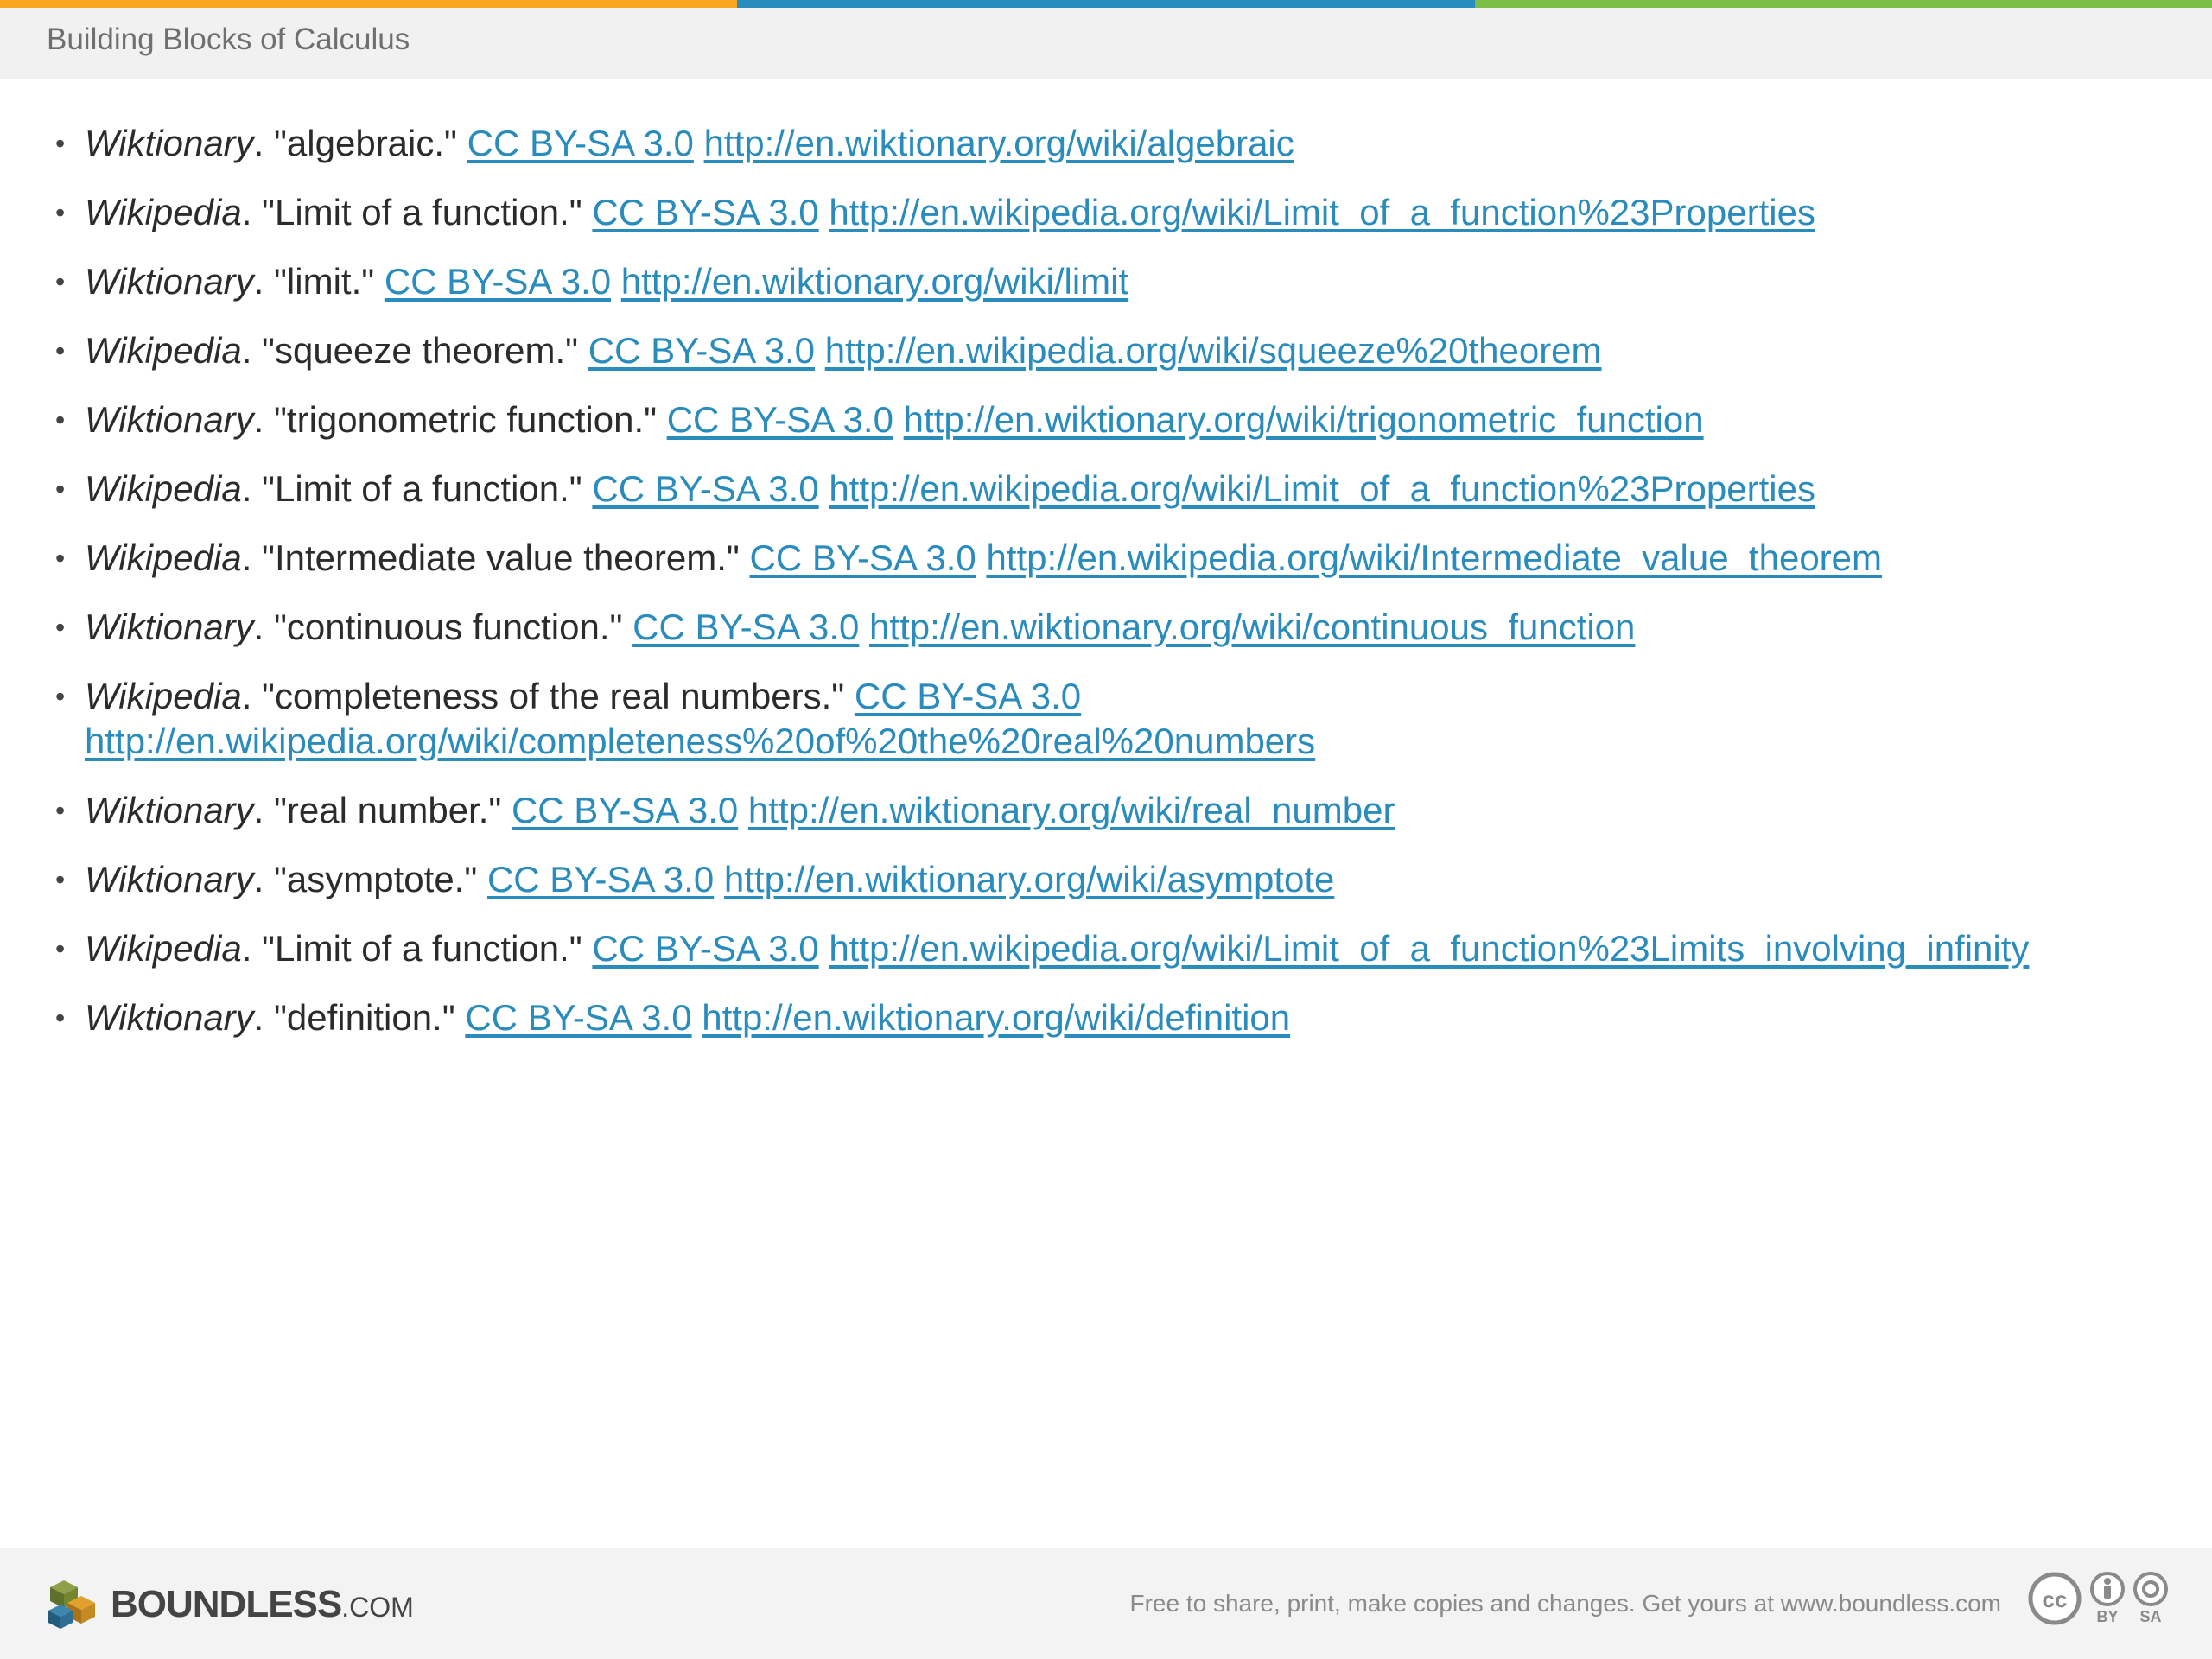 The width and height of the screenshot is (2212, 1659). I want to click on source-url-link: http://en.wiktionary.org/wiki/definition, so click(996, 1017).